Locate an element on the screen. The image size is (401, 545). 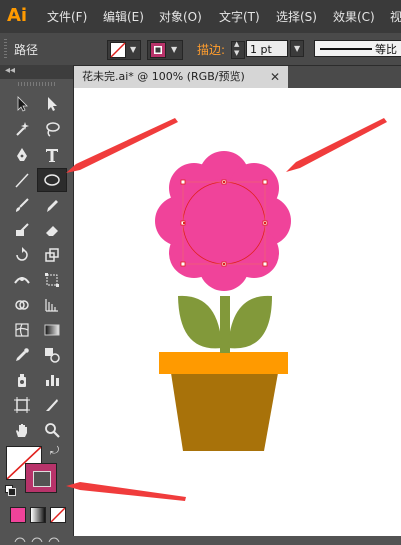
arrow-to-stroke-swatch is located at coordinates (126, 491).